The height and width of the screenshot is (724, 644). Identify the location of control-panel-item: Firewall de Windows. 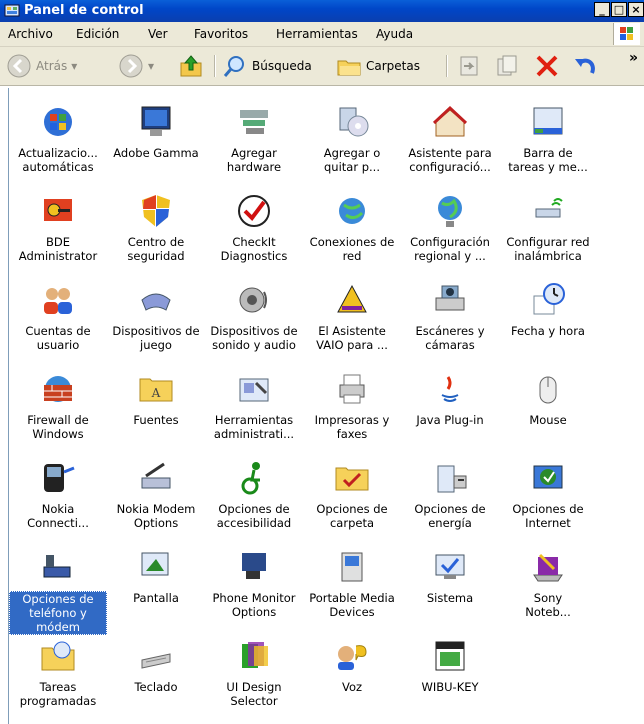
(58, 405).